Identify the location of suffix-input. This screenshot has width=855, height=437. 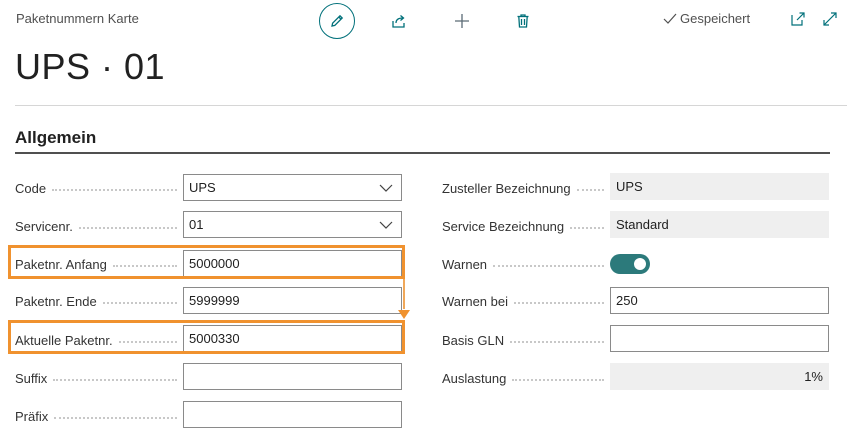
(292, 376).